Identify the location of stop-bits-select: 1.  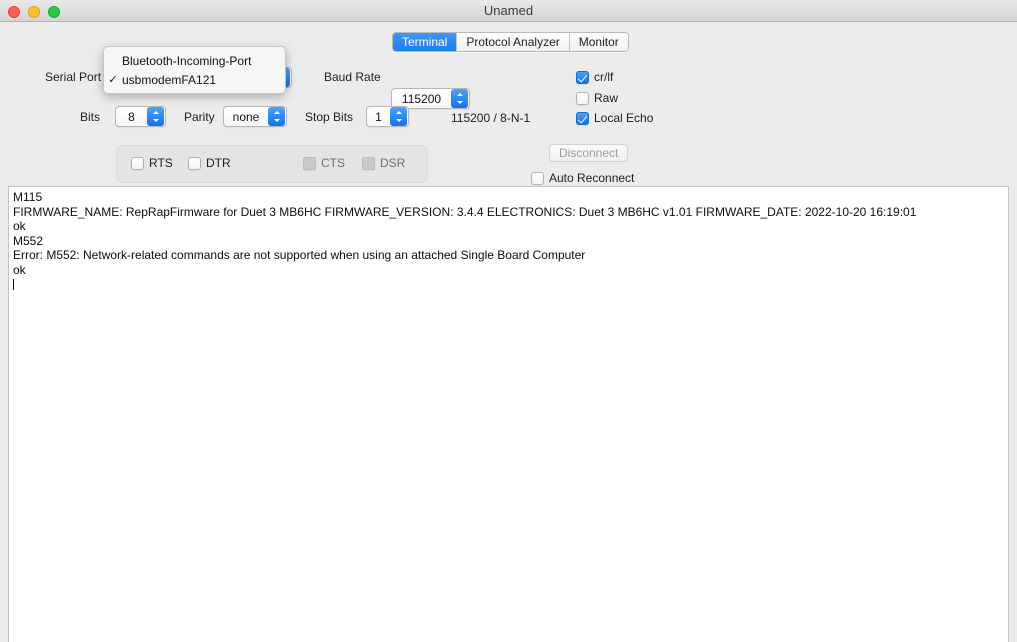
(387, 116).